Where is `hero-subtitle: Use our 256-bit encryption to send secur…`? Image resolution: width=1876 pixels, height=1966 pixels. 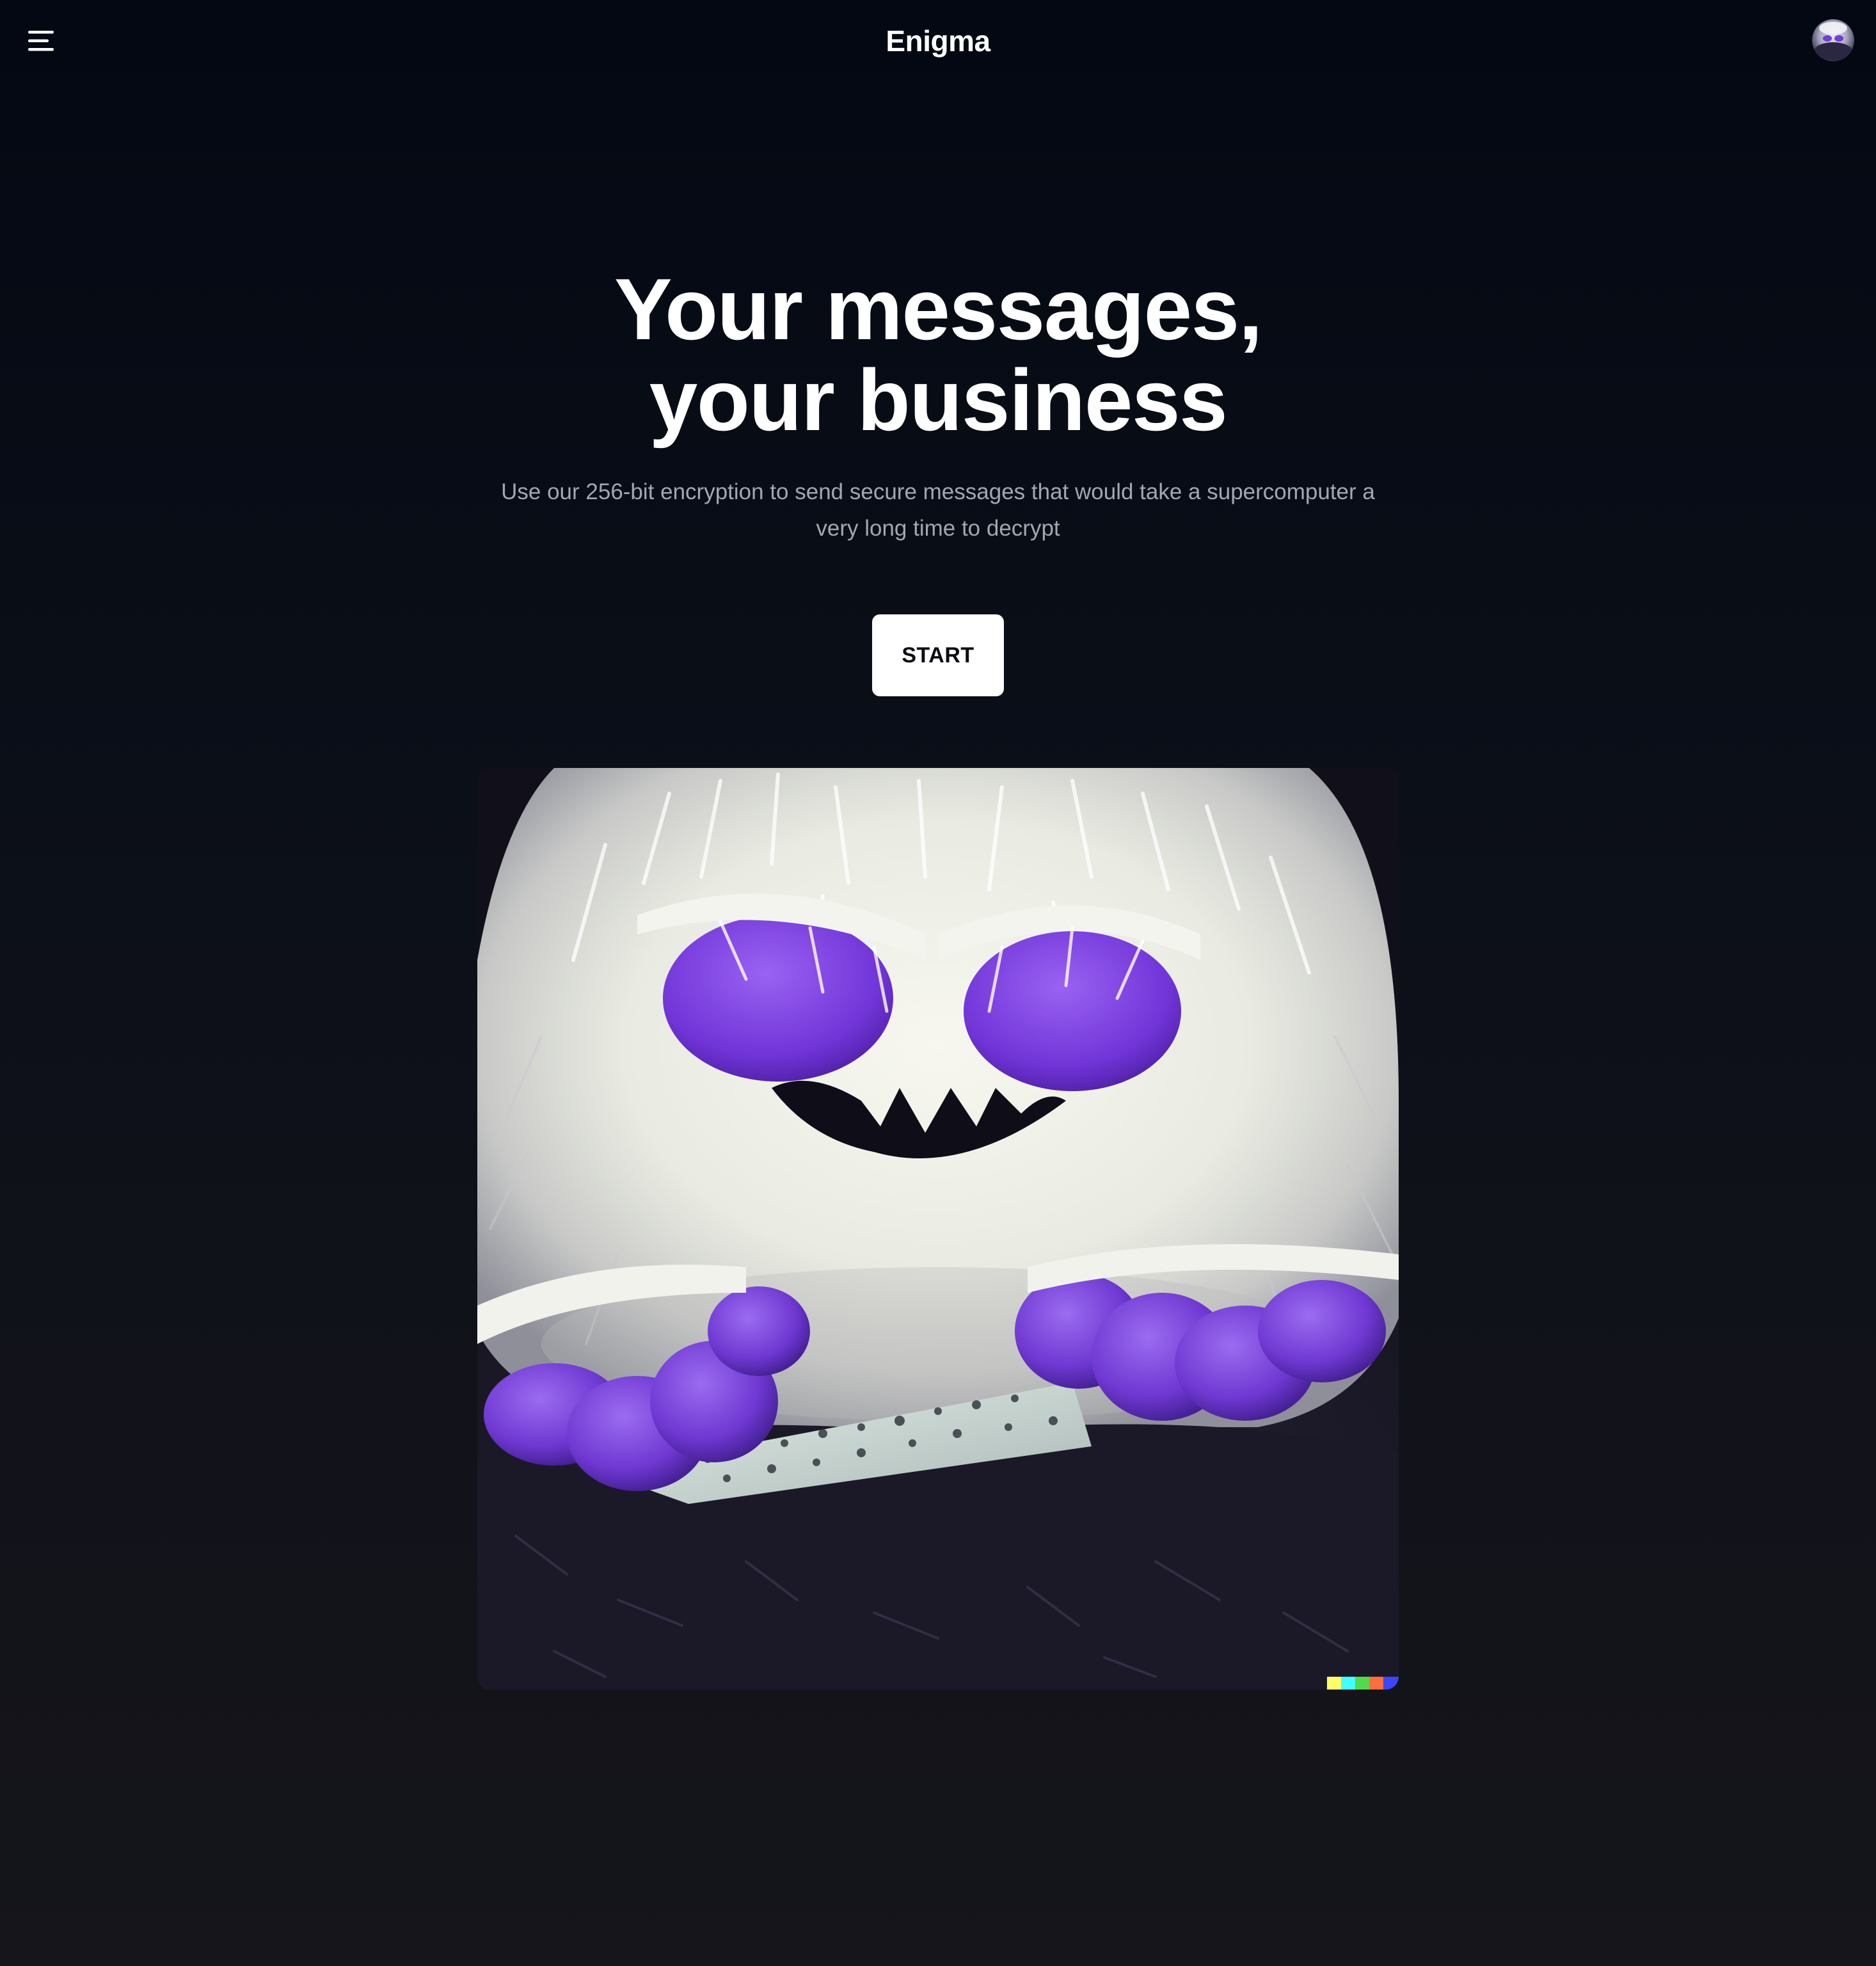 hero-subtitle: Use our 256-bit encryption to send secur… is located at coordinates (938, 510).